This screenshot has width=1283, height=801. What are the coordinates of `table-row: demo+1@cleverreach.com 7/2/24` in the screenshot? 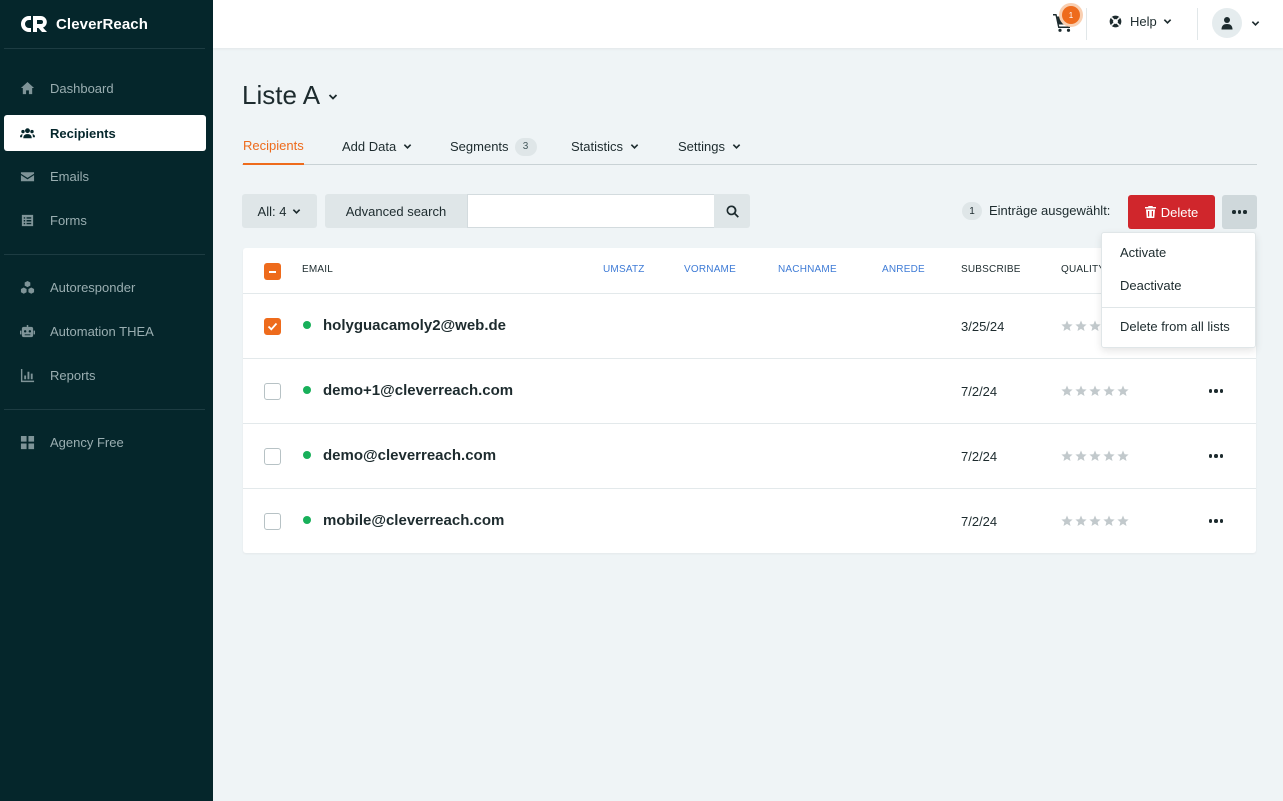 It's located at (749, 391).